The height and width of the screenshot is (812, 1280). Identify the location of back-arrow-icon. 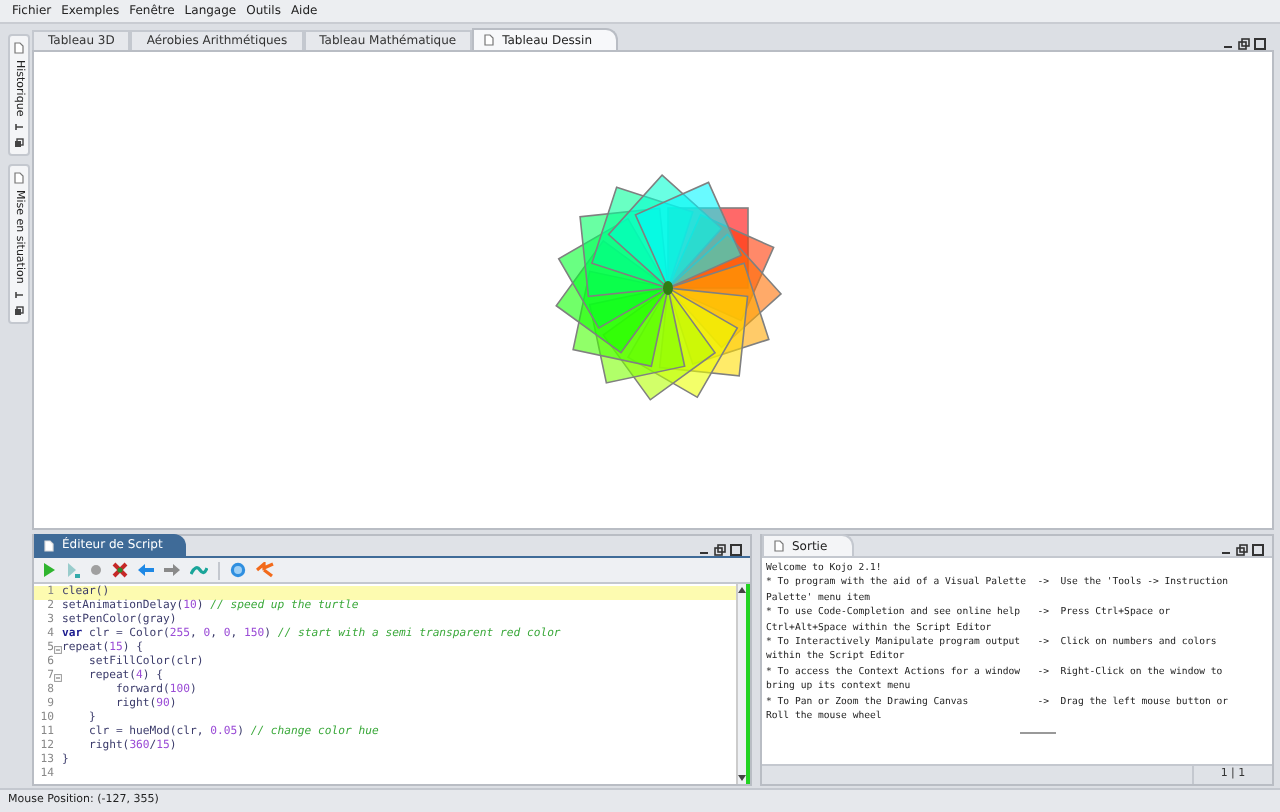
(146, 570).